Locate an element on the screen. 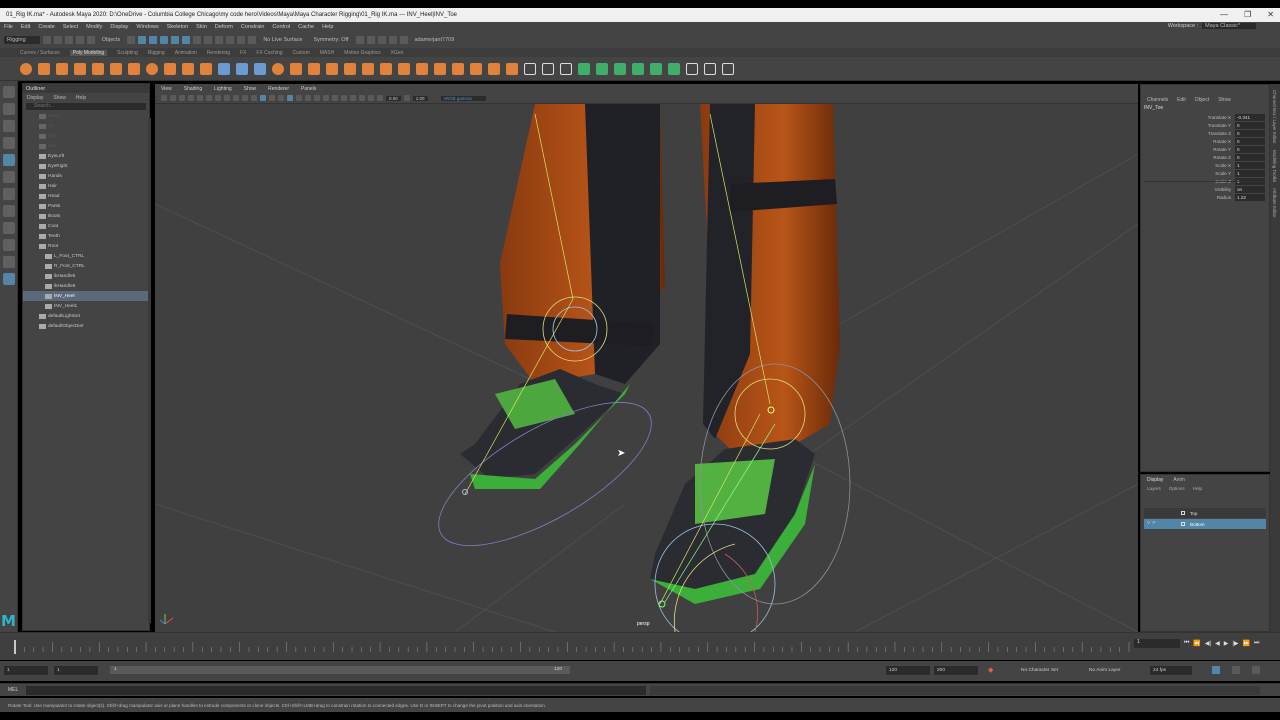 The image size is (1280, 720). playback-start-field: 1 is located at coordinates (76, 670).